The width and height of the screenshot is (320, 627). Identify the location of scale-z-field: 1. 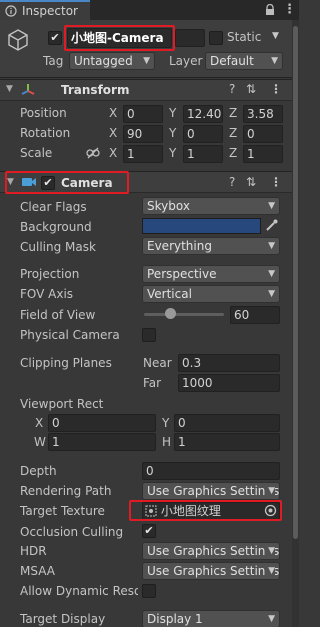
(263, 154).